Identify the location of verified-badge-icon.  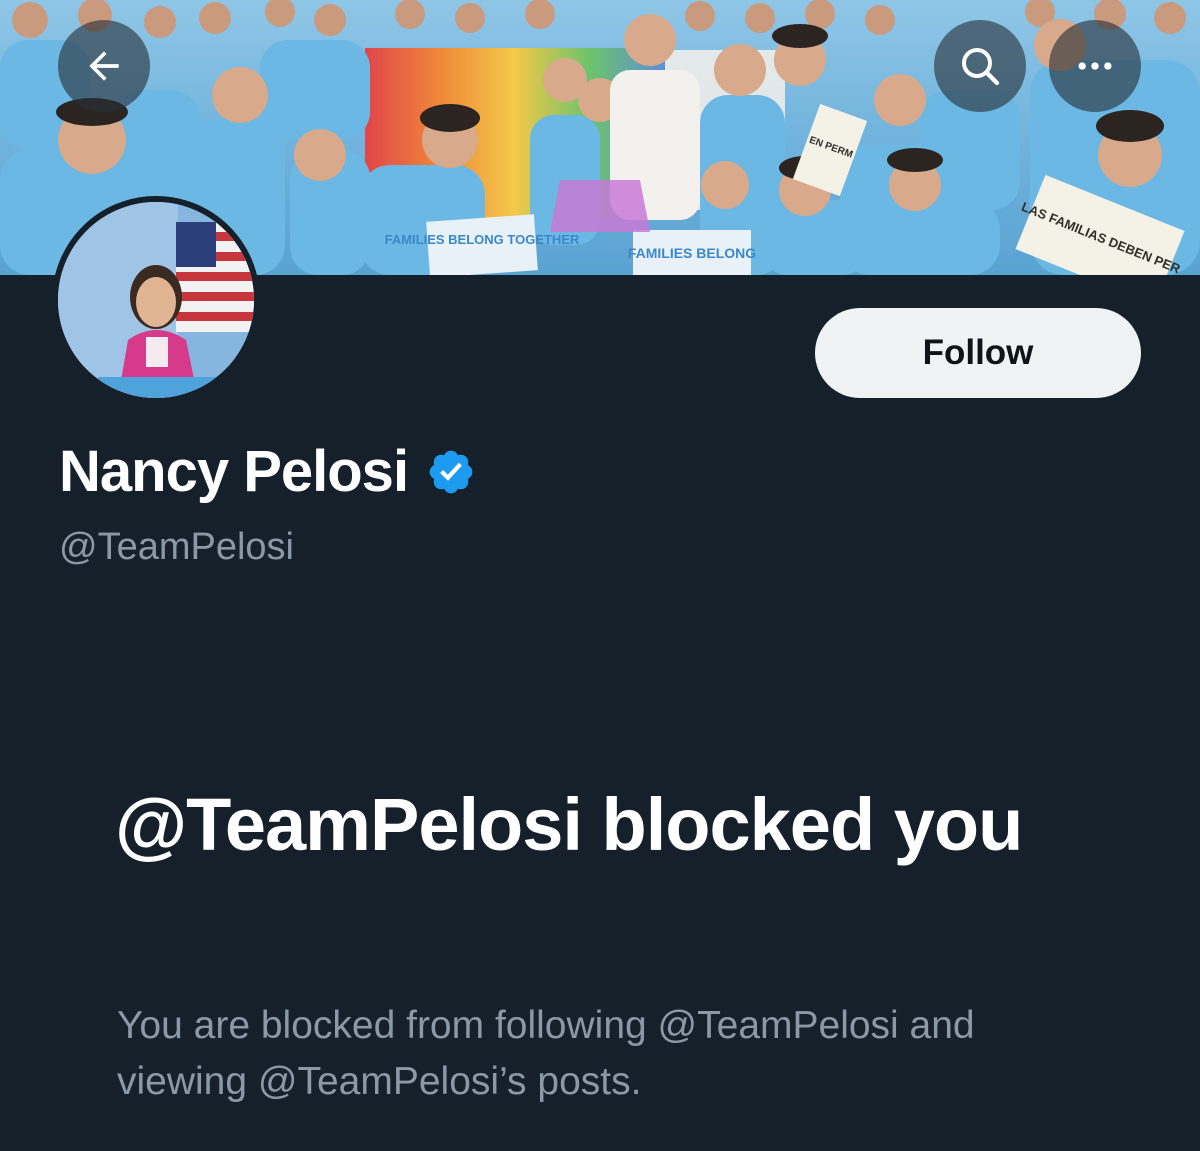
(451, 472).